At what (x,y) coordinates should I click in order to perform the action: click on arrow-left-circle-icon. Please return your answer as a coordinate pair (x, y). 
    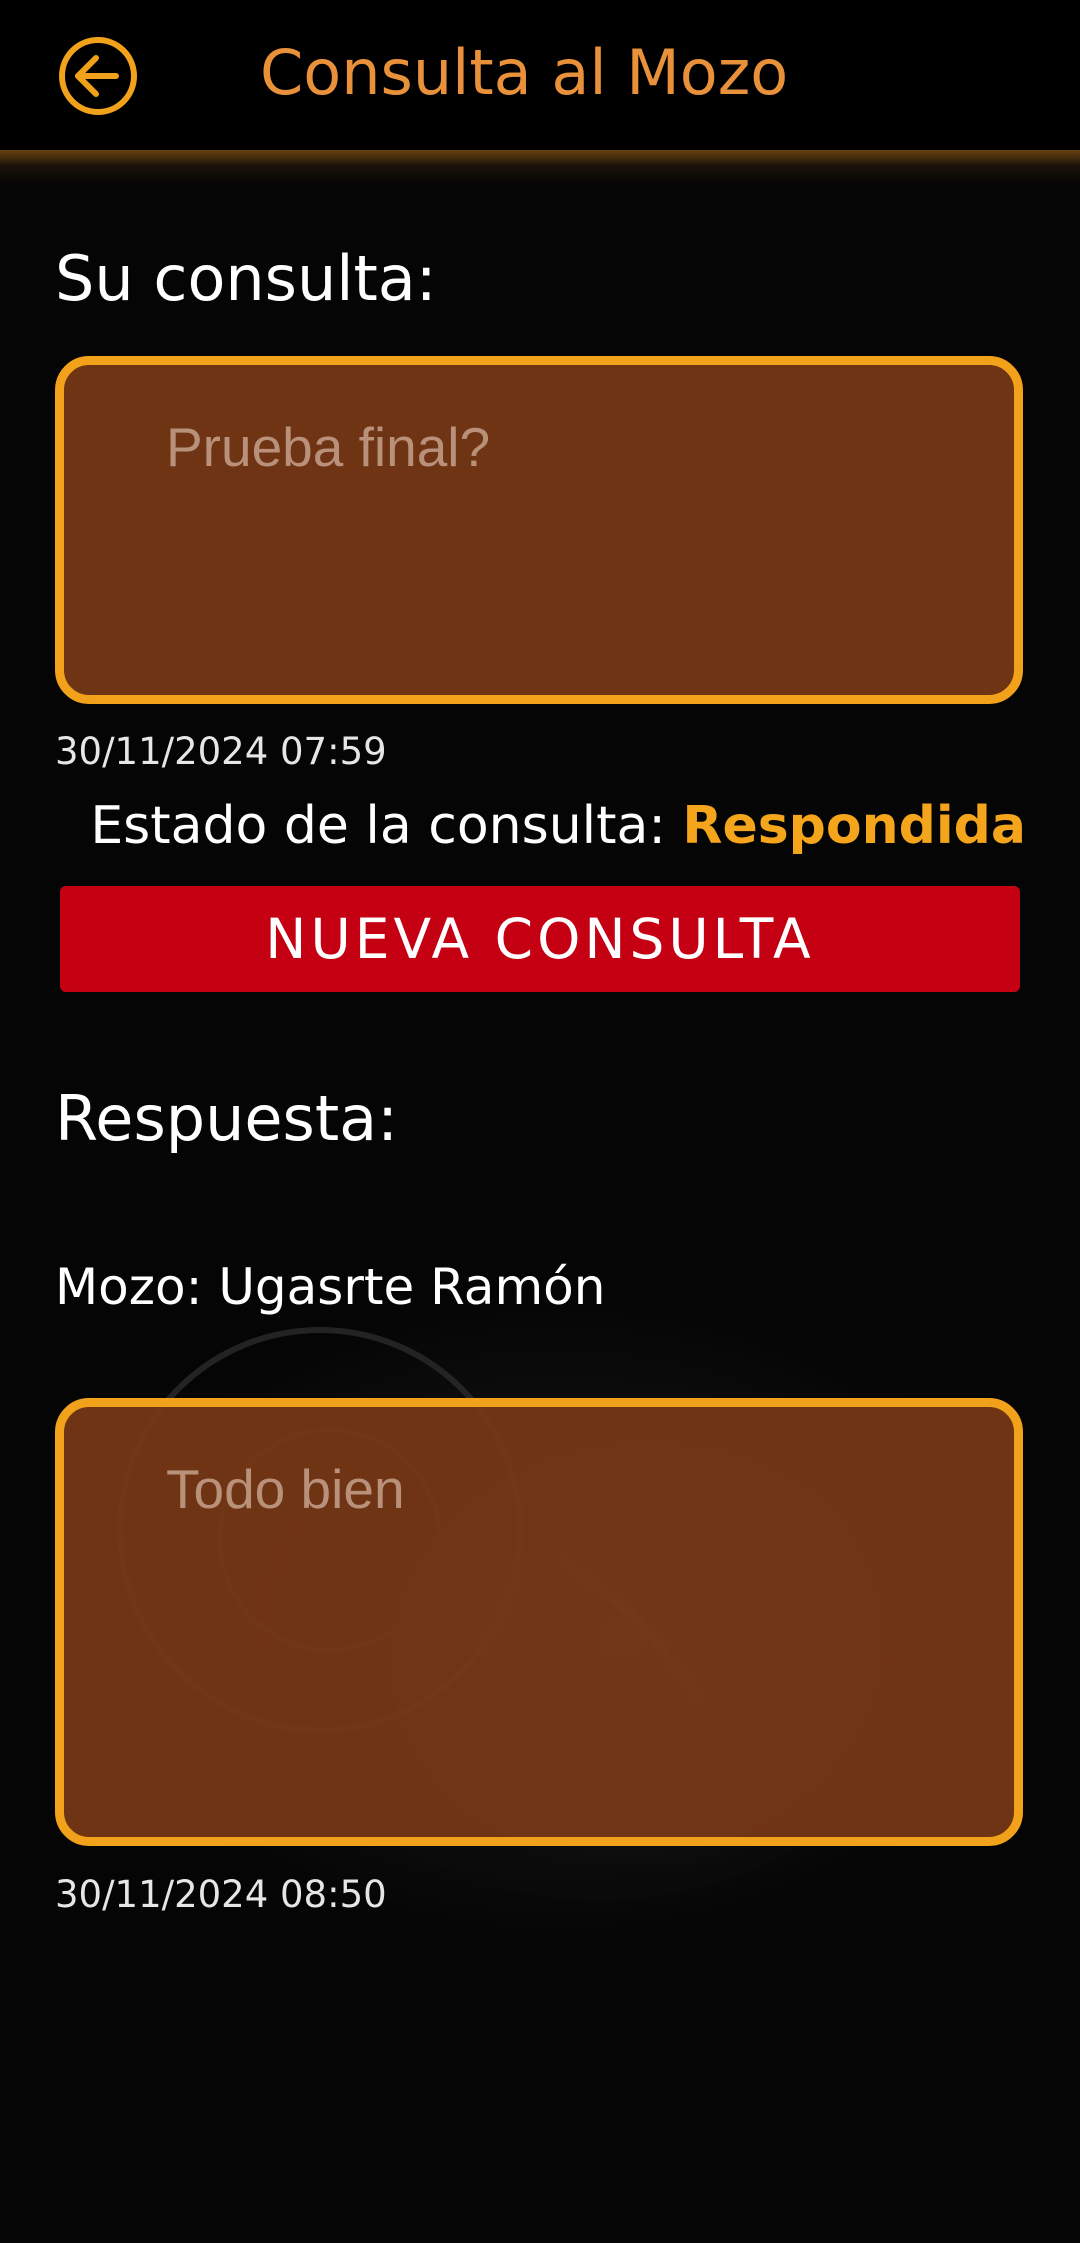
    Looking at the image, I should click on (98, 76).